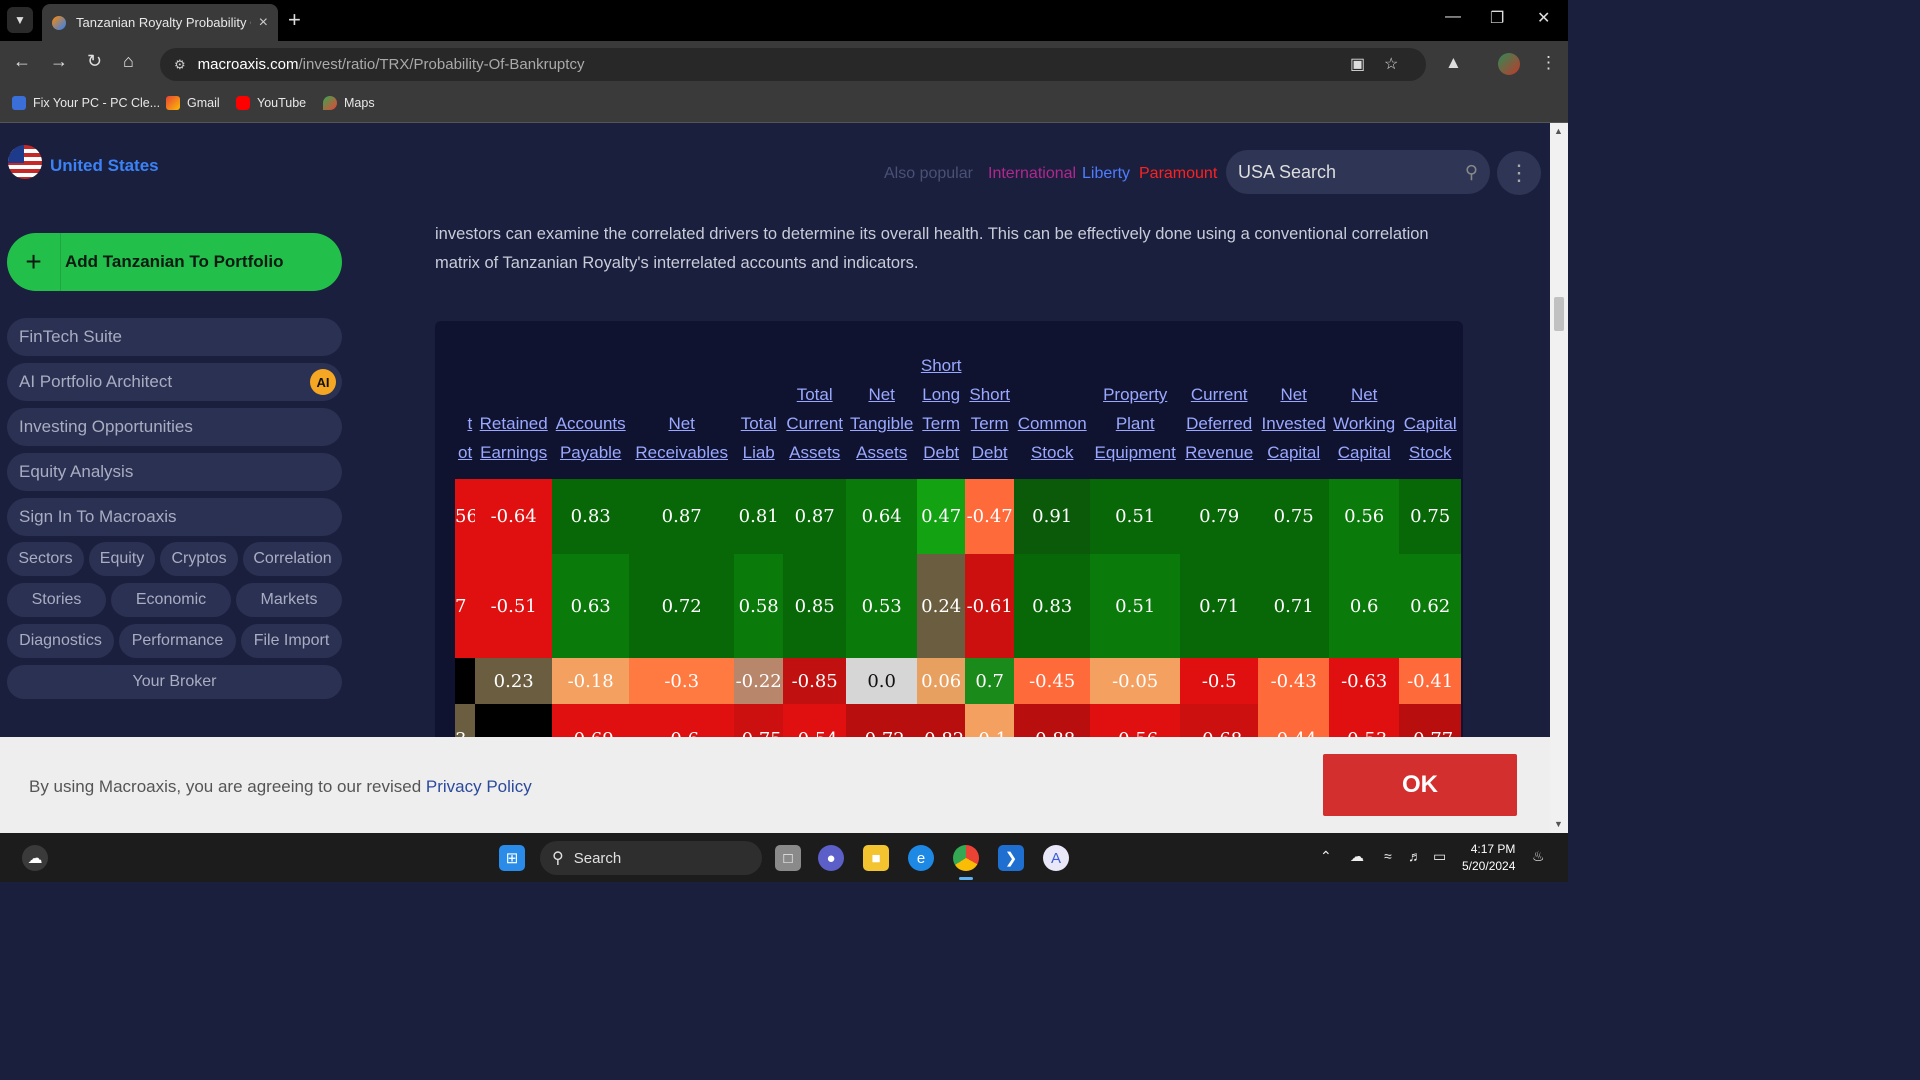 This screenshot has width=1920, height=1080. I want to click on popular-link-paramount: Paramount, so click(1178, 174).